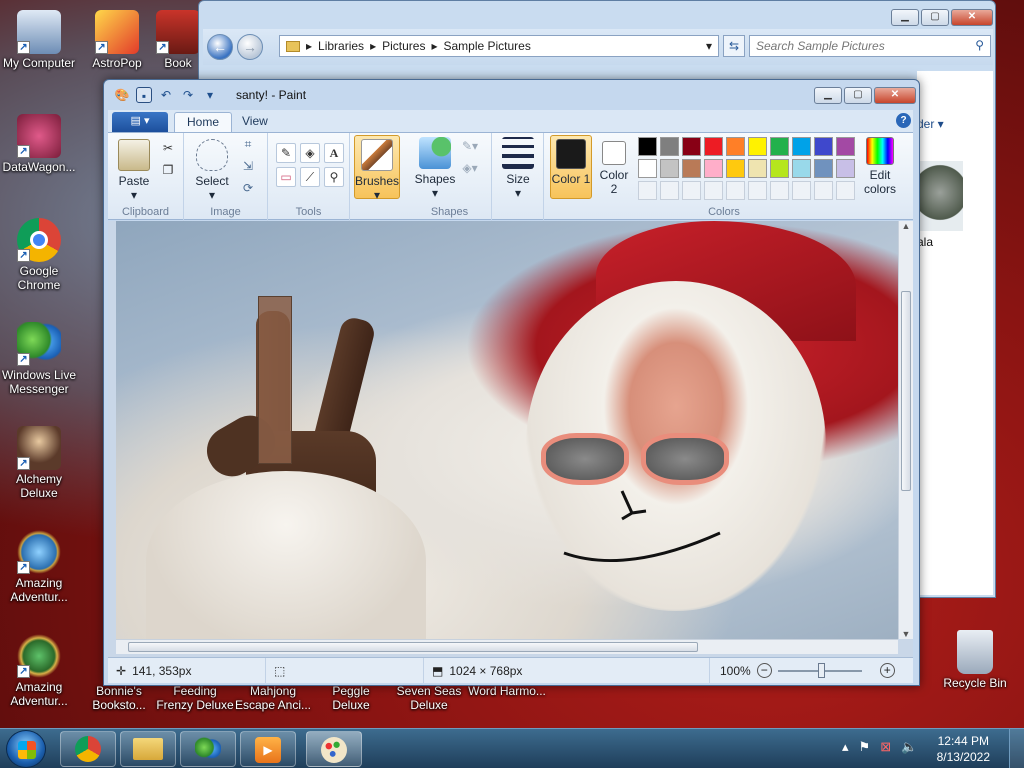 This screenshot has width=1024, height=768. I want to click on fill-icon: ◈, so click(310, 153).